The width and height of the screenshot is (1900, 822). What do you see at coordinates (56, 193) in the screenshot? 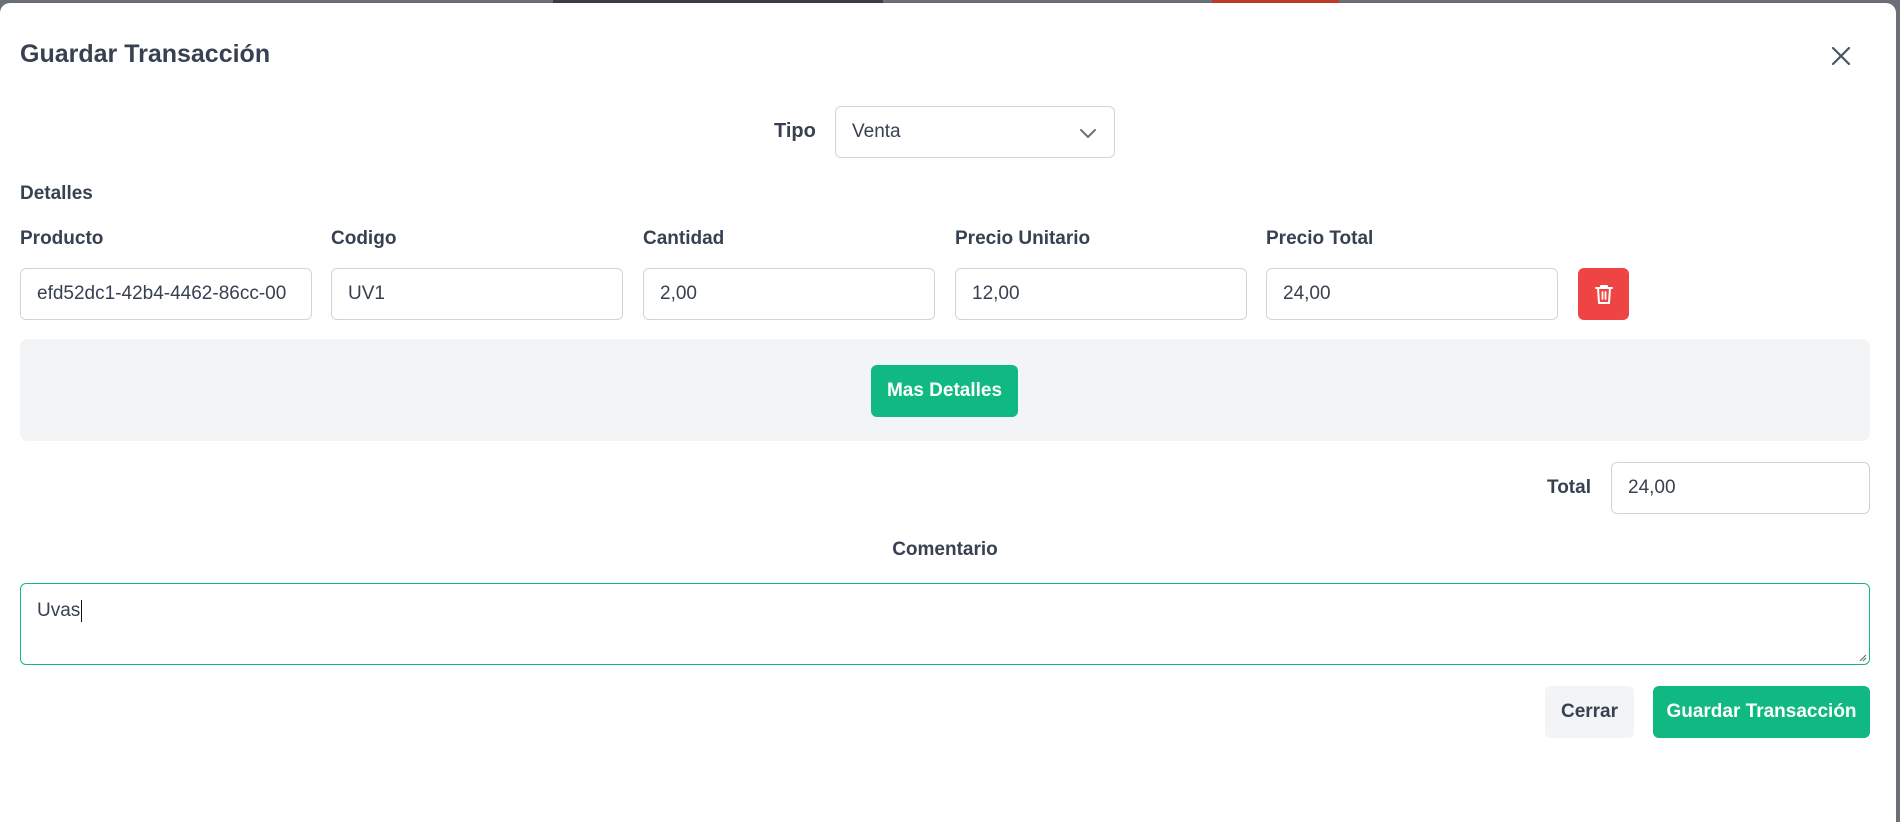
I see `details-section-label: Detalles` at bounding box center [56, 193].